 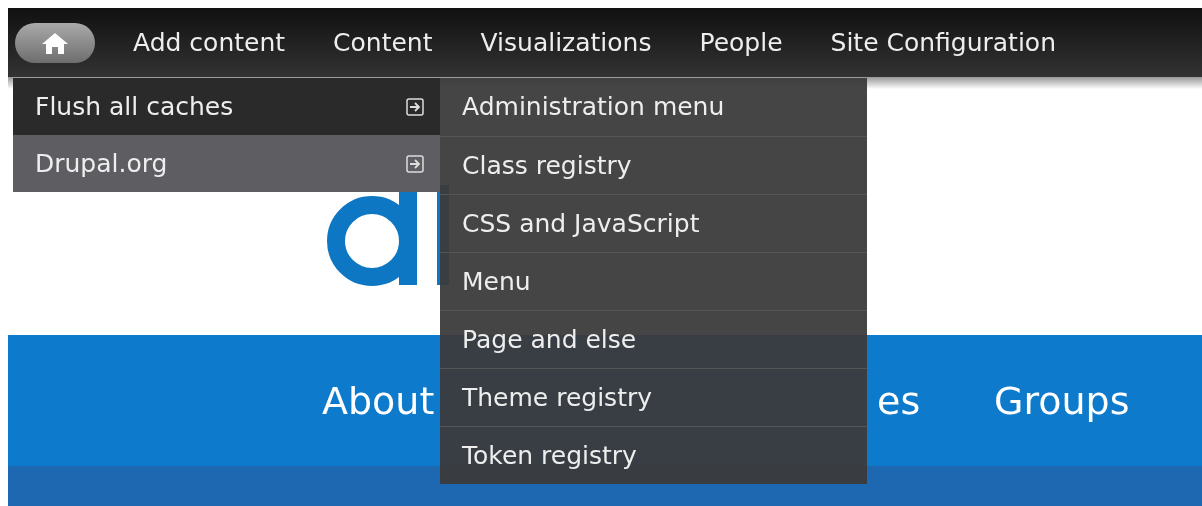 What do you see at coordinates (741, 42) in the screenshot?
I see `toolbar-link: People` at bounding box center [741, 42].